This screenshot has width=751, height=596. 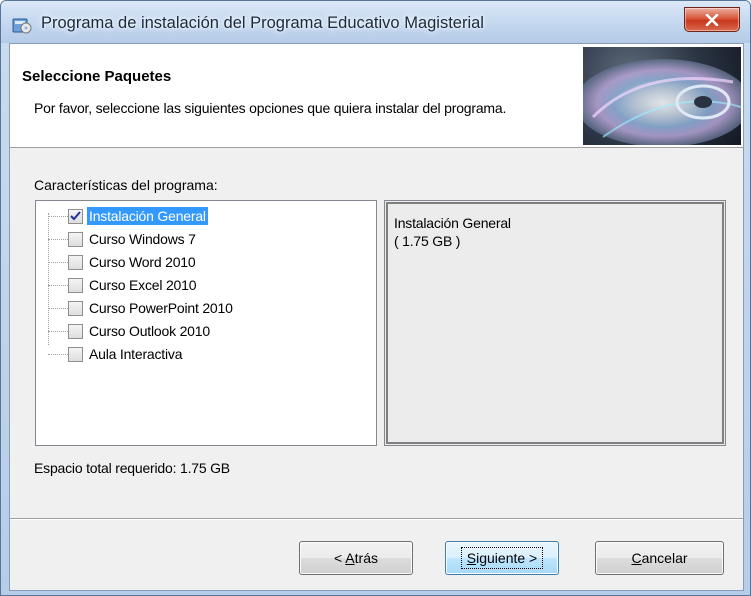 I want to click on tree-item-label: Curso Excel 2010, so click(x=142, y=285).